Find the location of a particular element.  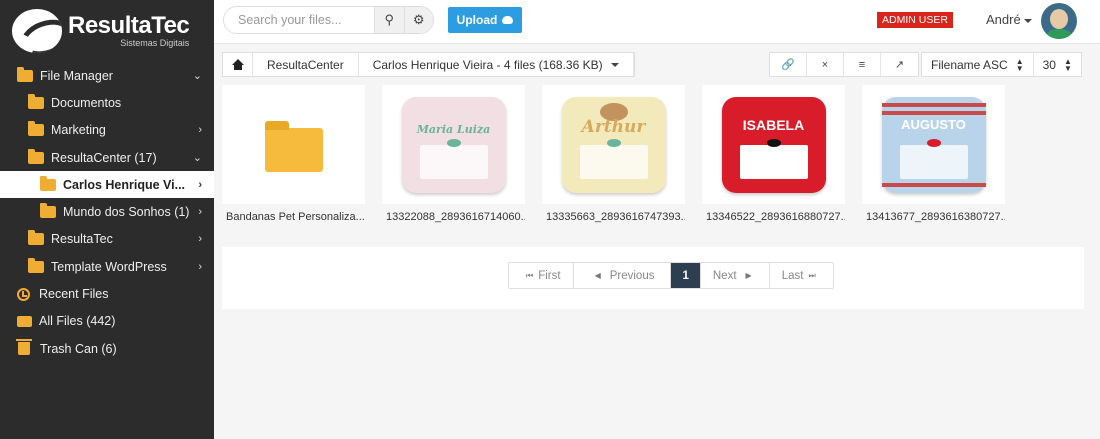

user-menu: André is located at coordinates (1009, 19).